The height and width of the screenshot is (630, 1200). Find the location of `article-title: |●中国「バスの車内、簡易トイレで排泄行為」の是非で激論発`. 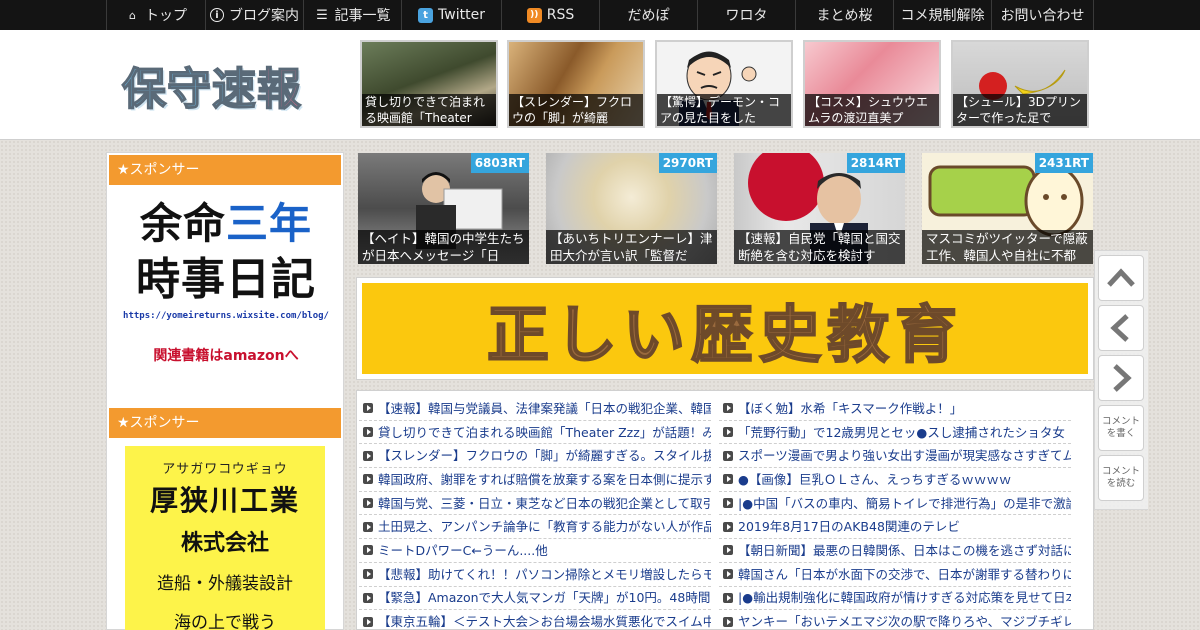

article-title: |●中国「バスの車内、簡易トイレで排泄行為」の是非で激論発 is located at coordinates (904, 503).